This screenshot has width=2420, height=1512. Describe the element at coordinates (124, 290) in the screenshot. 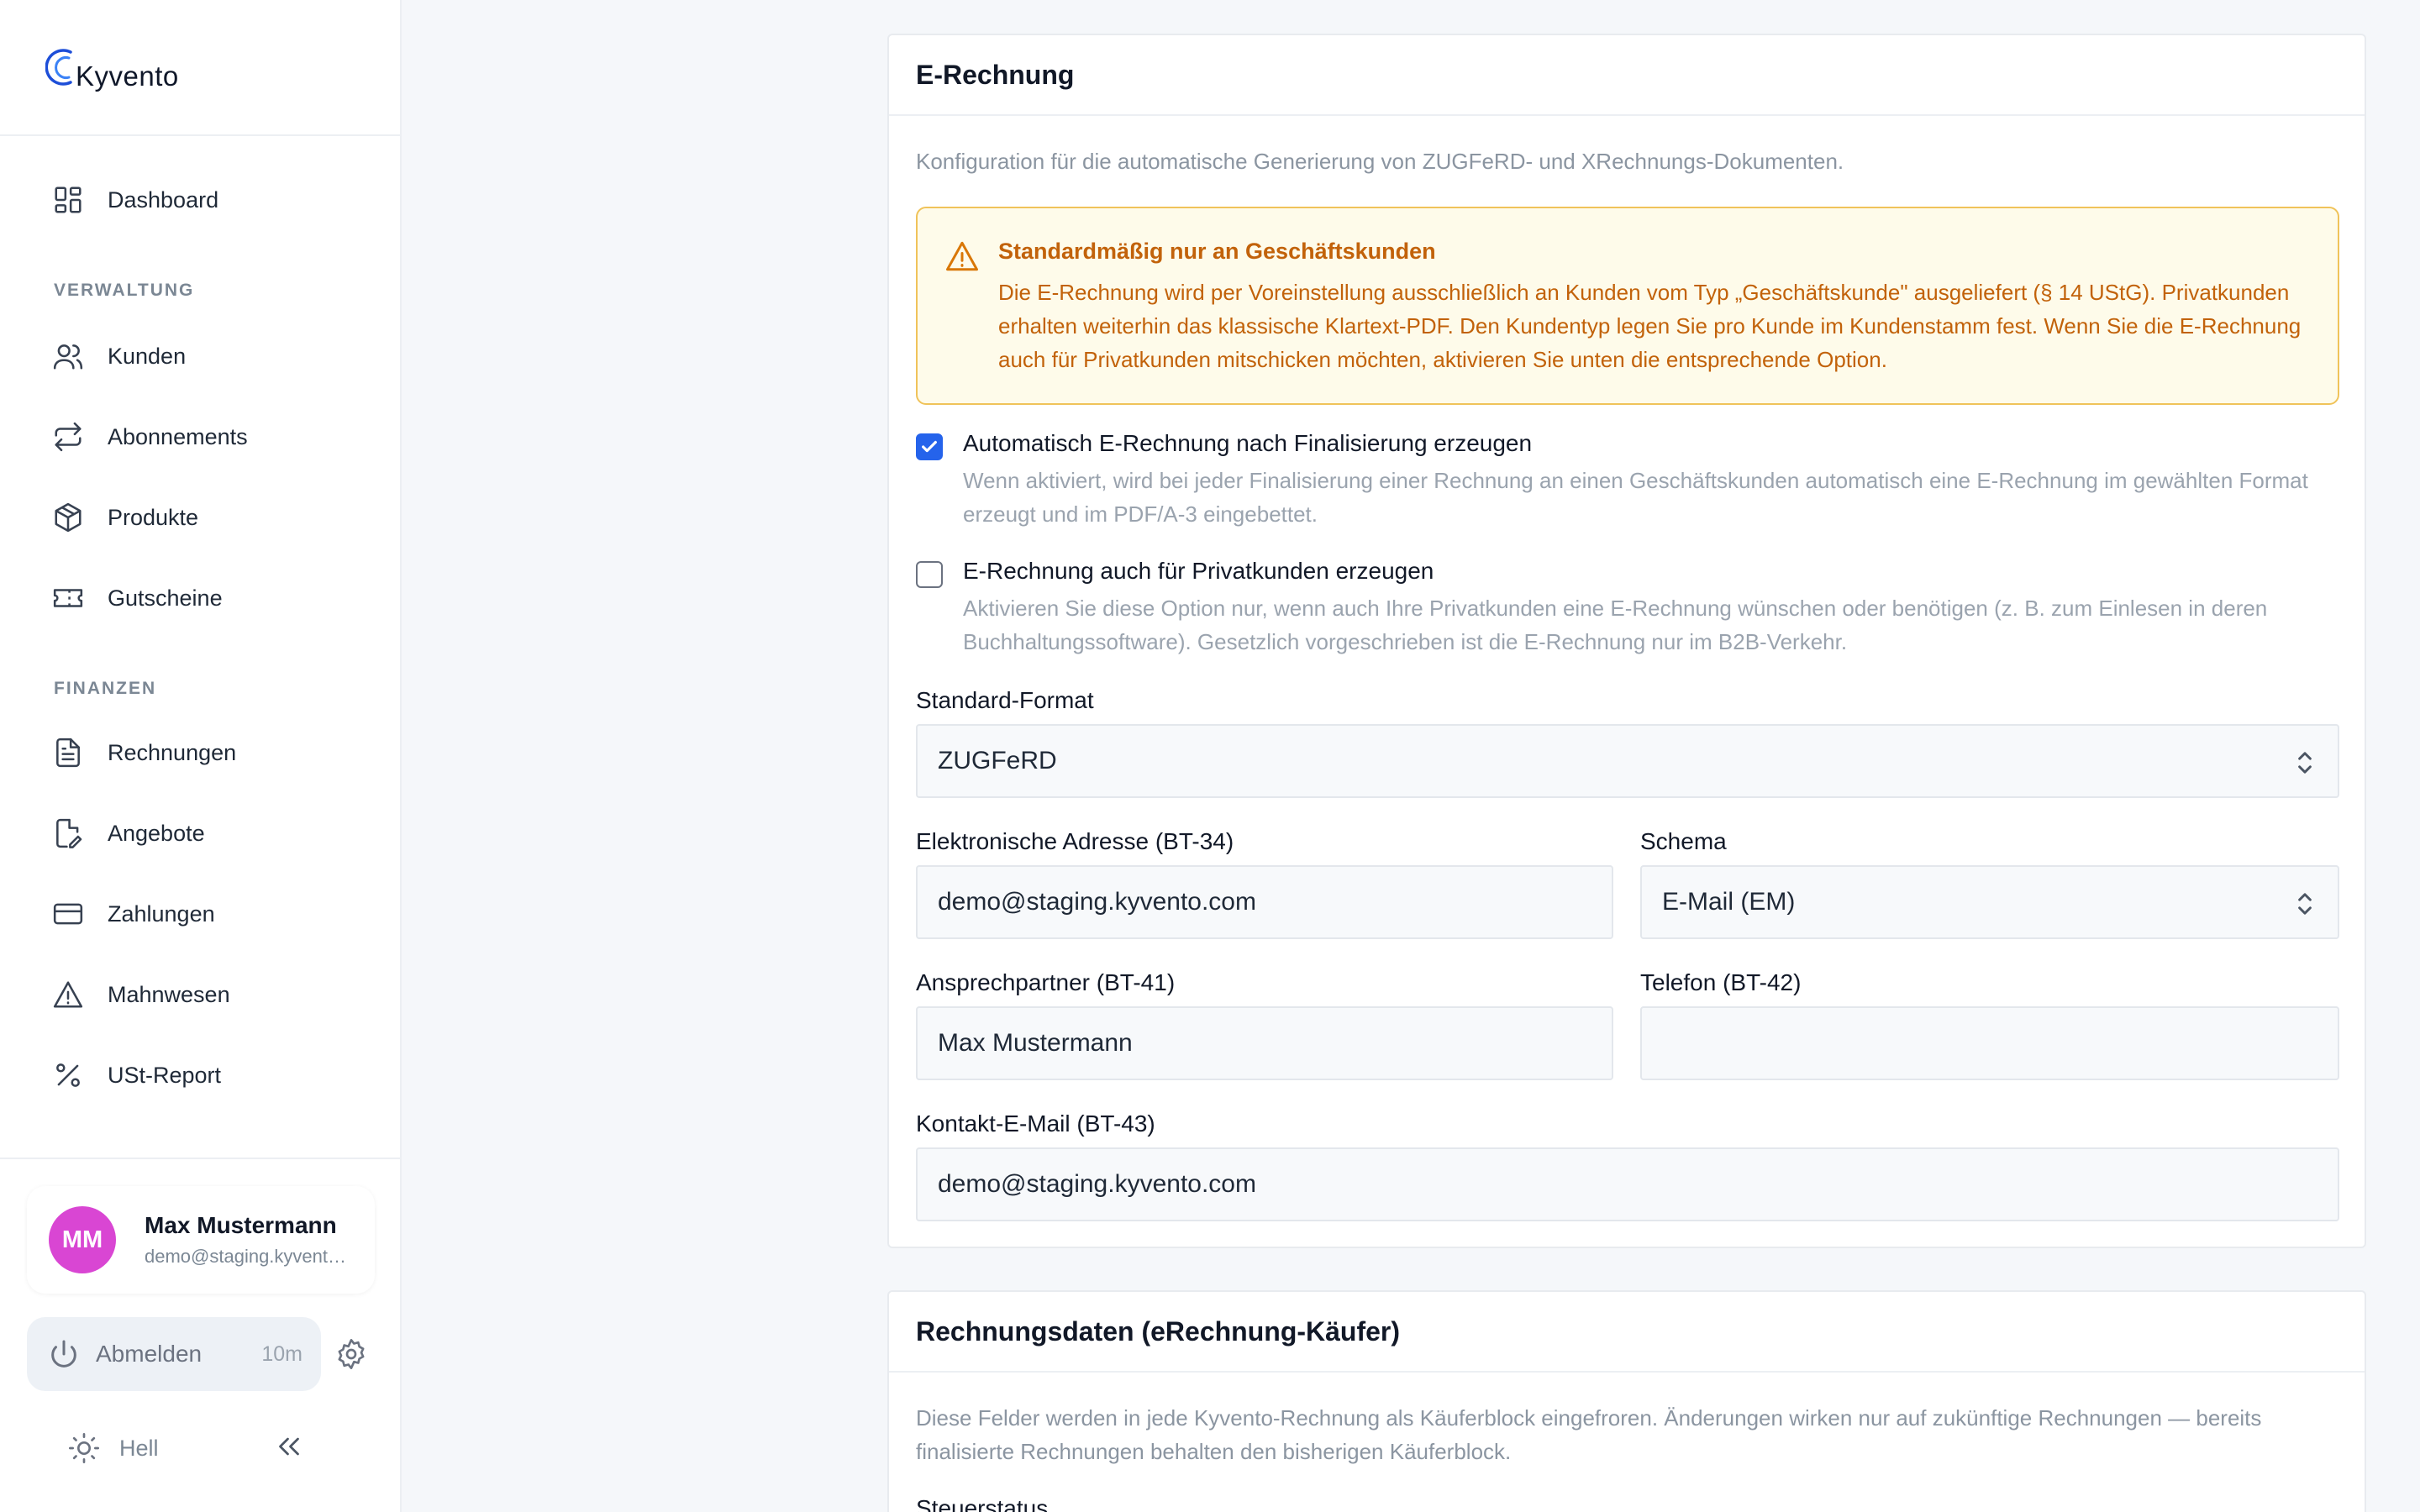

I see `section-label-verwaltung: VERWALTUNG` at that location.